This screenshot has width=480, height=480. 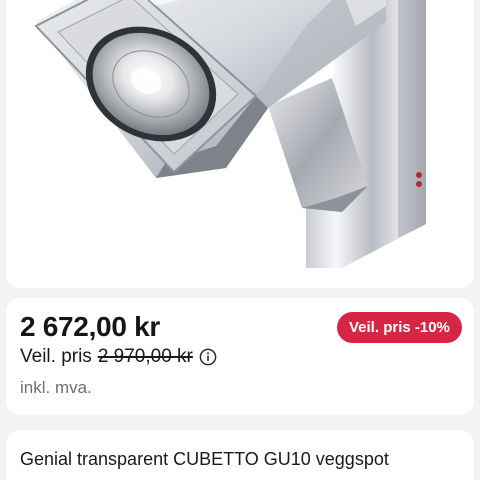 I want to click on product-title: Genial transparent CUBETTO GU10 veggspot, so click(x=204, y=459).